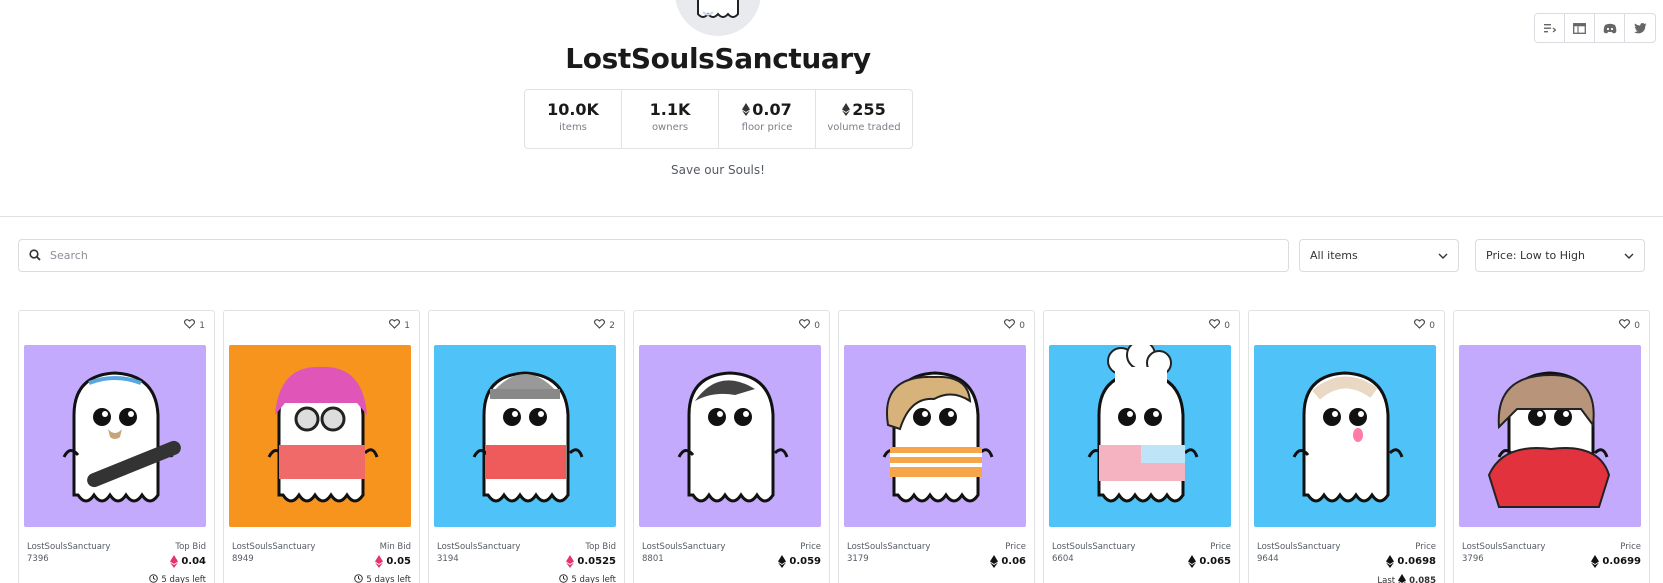  Describe the element at coordinates (382, 578) in the screenshot. I see `auction-timer: 5 days left` at that location.